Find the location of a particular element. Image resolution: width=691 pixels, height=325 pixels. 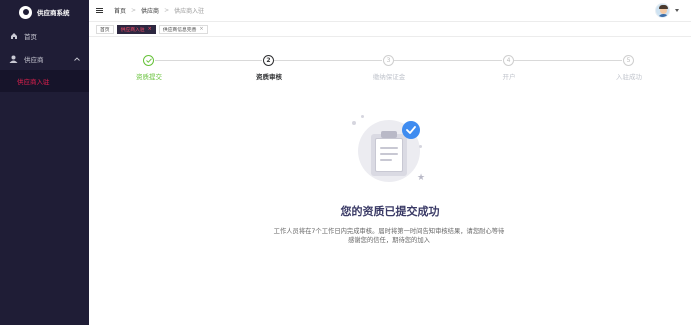

tag-label: 供应商信息完善 is located at coordinates (179, 30).